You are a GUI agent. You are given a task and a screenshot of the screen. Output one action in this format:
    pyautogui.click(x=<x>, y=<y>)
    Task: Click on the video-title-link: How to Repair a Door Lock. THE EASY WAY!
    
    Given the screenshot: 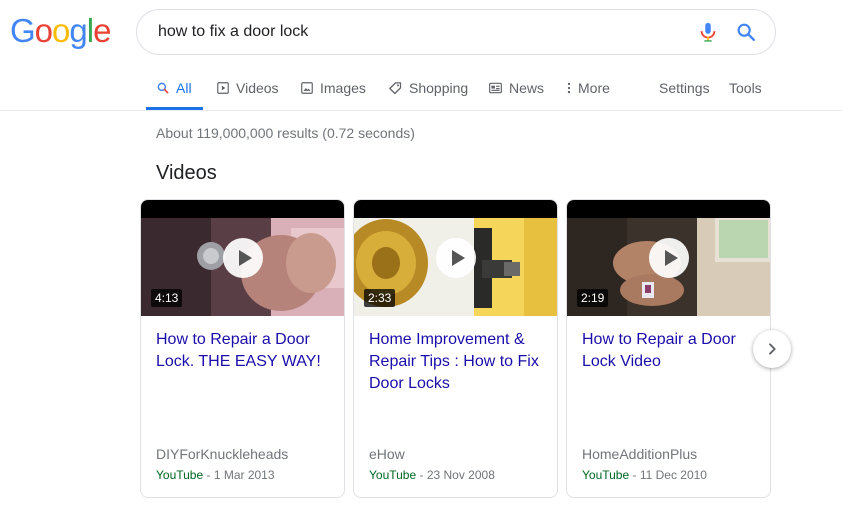 What is the action you would take?
    pyautogui.click(x=245, y=351)
    